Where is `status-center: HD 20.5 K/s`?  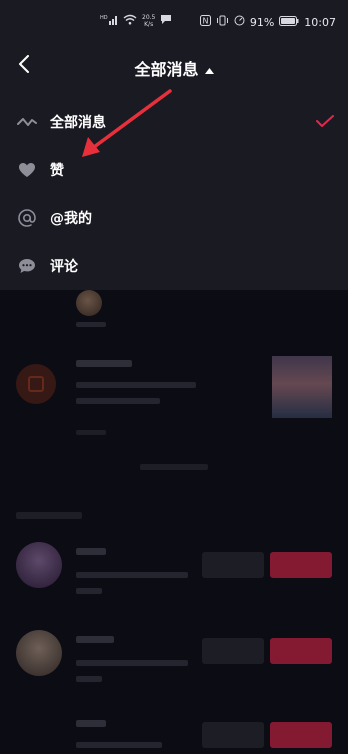 status-center: HD 20.5 K/s is located at coordinates (136, 21).